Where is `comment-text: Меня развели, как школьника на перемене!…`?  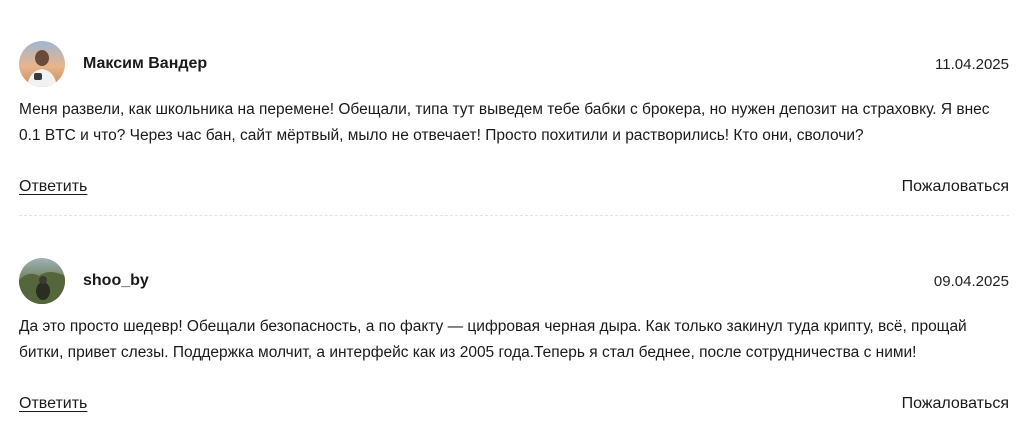
comment-text: Меня развели, как школьника на перемене!… is located at coordinates (504, 122).